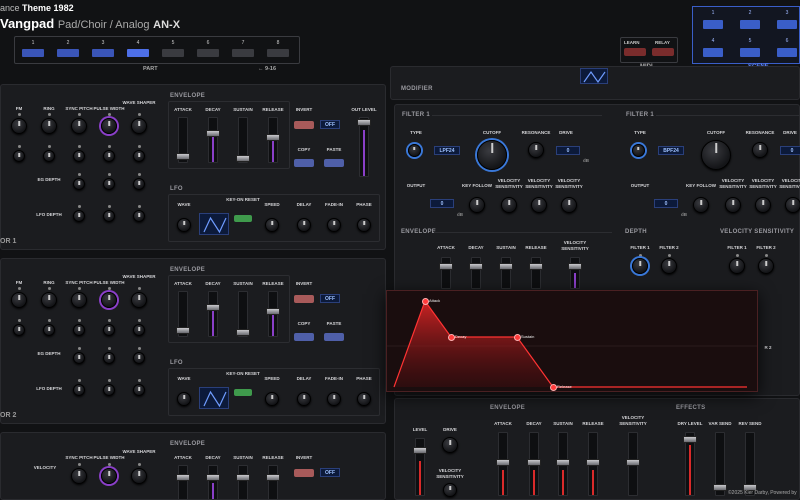 Image resolution: width=800 pixels, height=500 pixels. Describe the element at coordinates (330, 472) in the screenshot. I see `op3-invert-value: OFF` at that location.